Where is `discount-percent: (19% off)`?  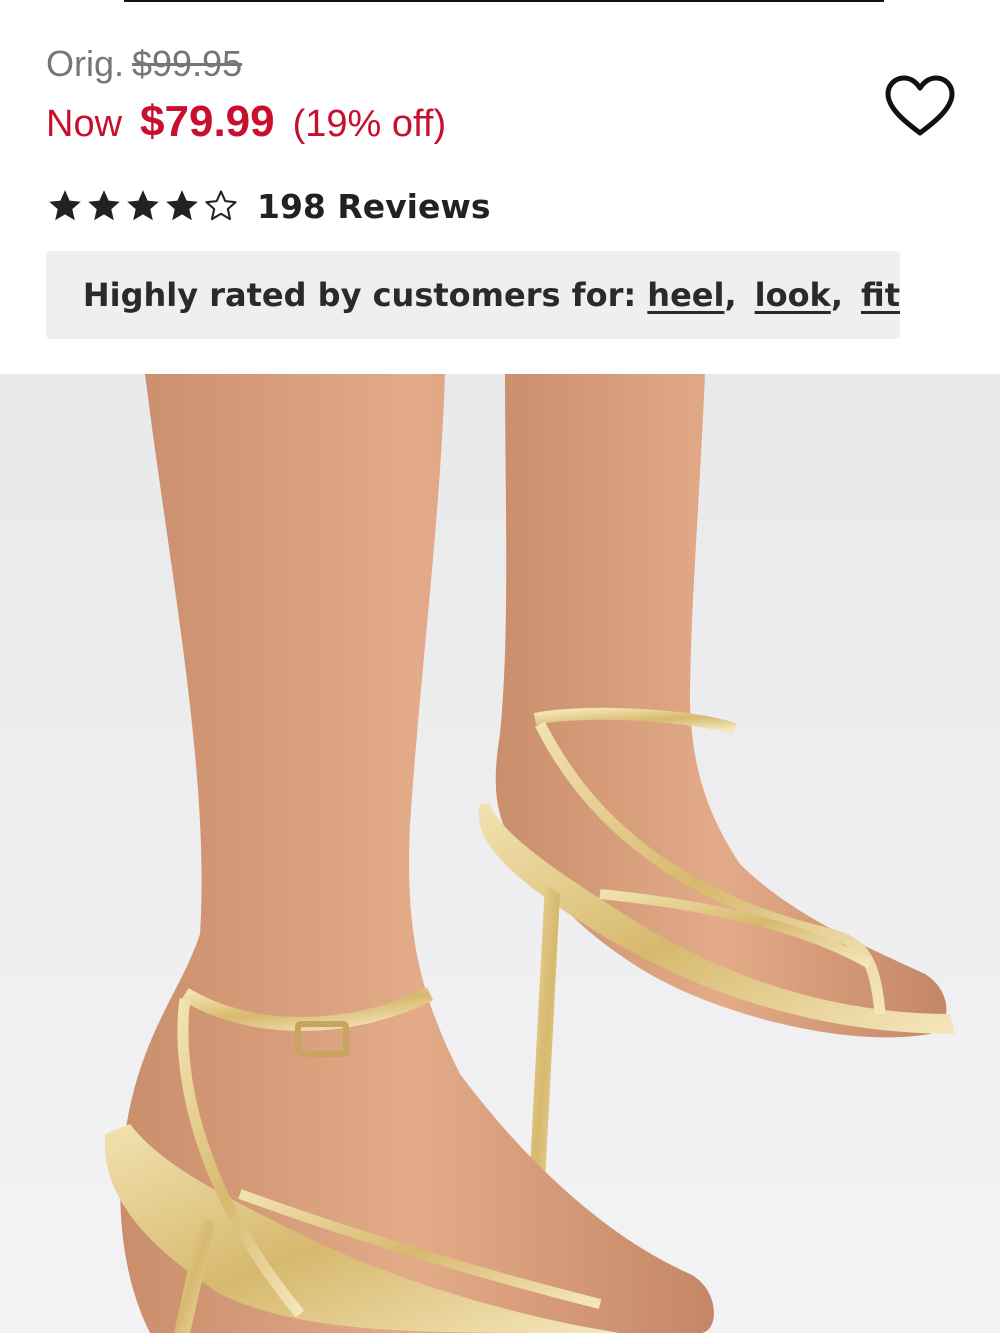 discount-percent: (19% off) is located at coordinates (369, 124).